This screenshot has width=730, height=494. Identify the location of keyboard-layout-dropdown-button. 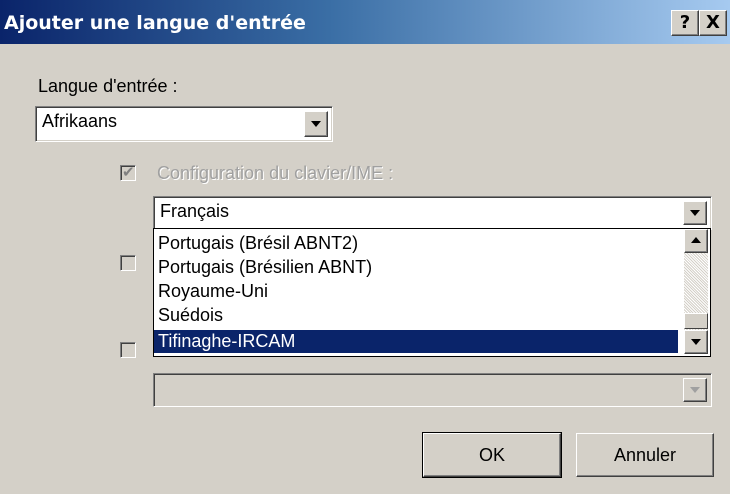
(695, 213).